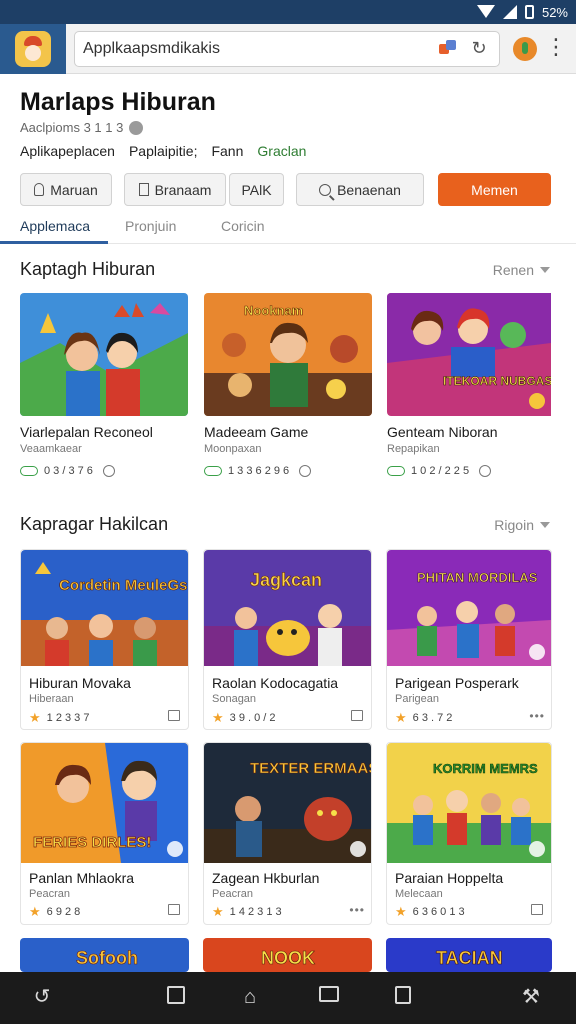 This screenshot has height=1024, width=576. What do you see at coordinates (287, 608) in the screenshot?
I see `card-image: Jagkcan` at bounding box center [287, 608].